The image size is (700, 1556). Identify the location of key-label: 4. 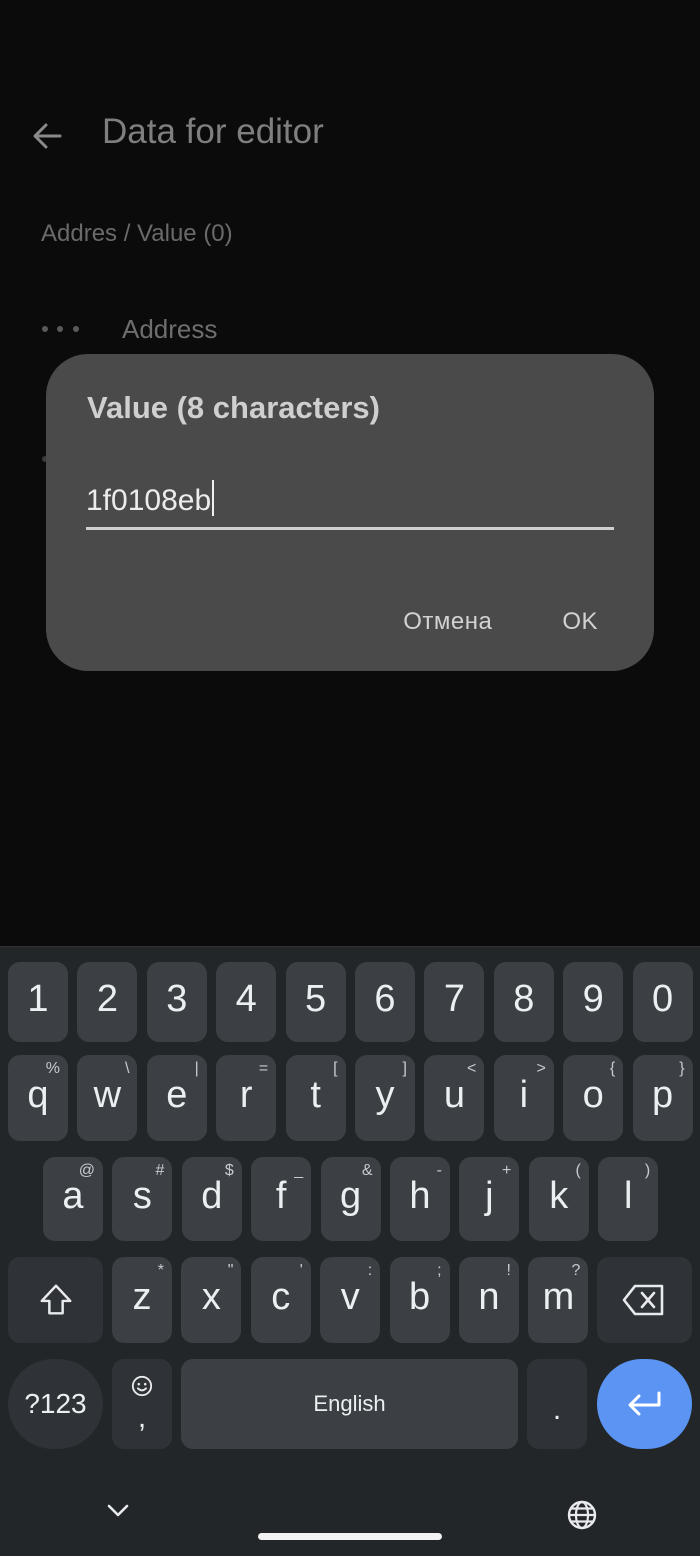
(246, 999).